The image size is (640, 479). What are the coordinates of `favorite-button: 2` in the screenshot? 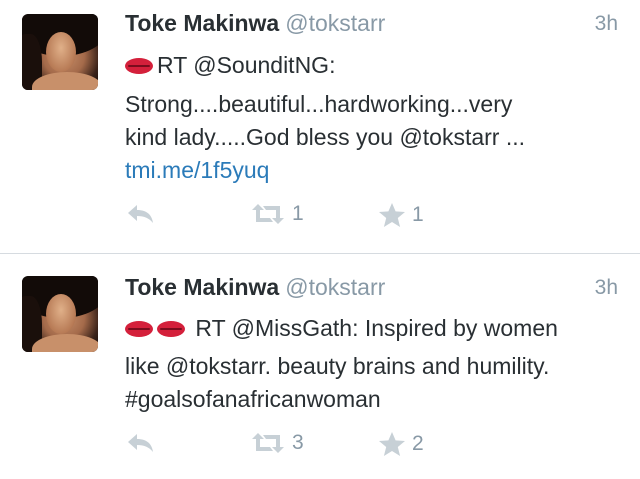 It's located at (401, 444).